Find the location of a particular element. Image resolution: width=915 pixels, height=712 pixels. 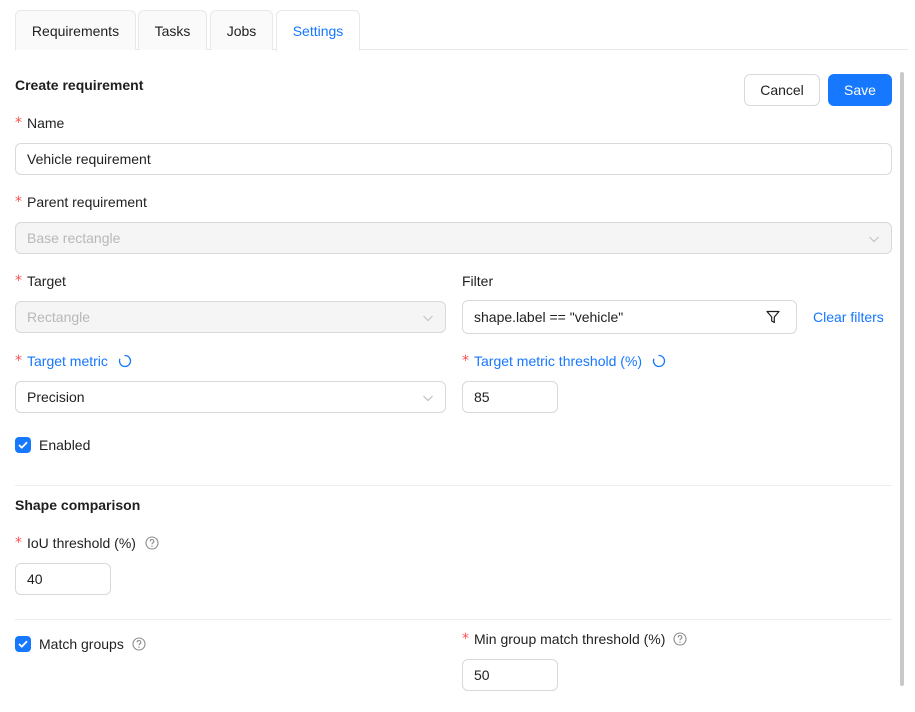

match-groups-label-text: Match groups is located at coordinates (81, 644).